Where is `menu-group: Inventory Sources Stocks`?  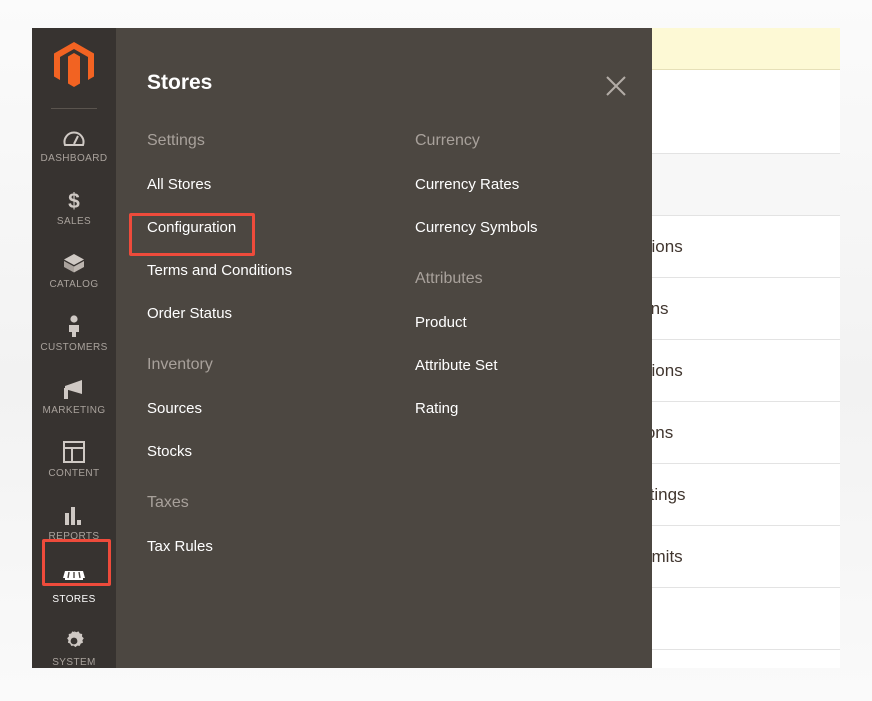
menu-group: Inventory Sources Stocks is located at coordinates (265, 408).